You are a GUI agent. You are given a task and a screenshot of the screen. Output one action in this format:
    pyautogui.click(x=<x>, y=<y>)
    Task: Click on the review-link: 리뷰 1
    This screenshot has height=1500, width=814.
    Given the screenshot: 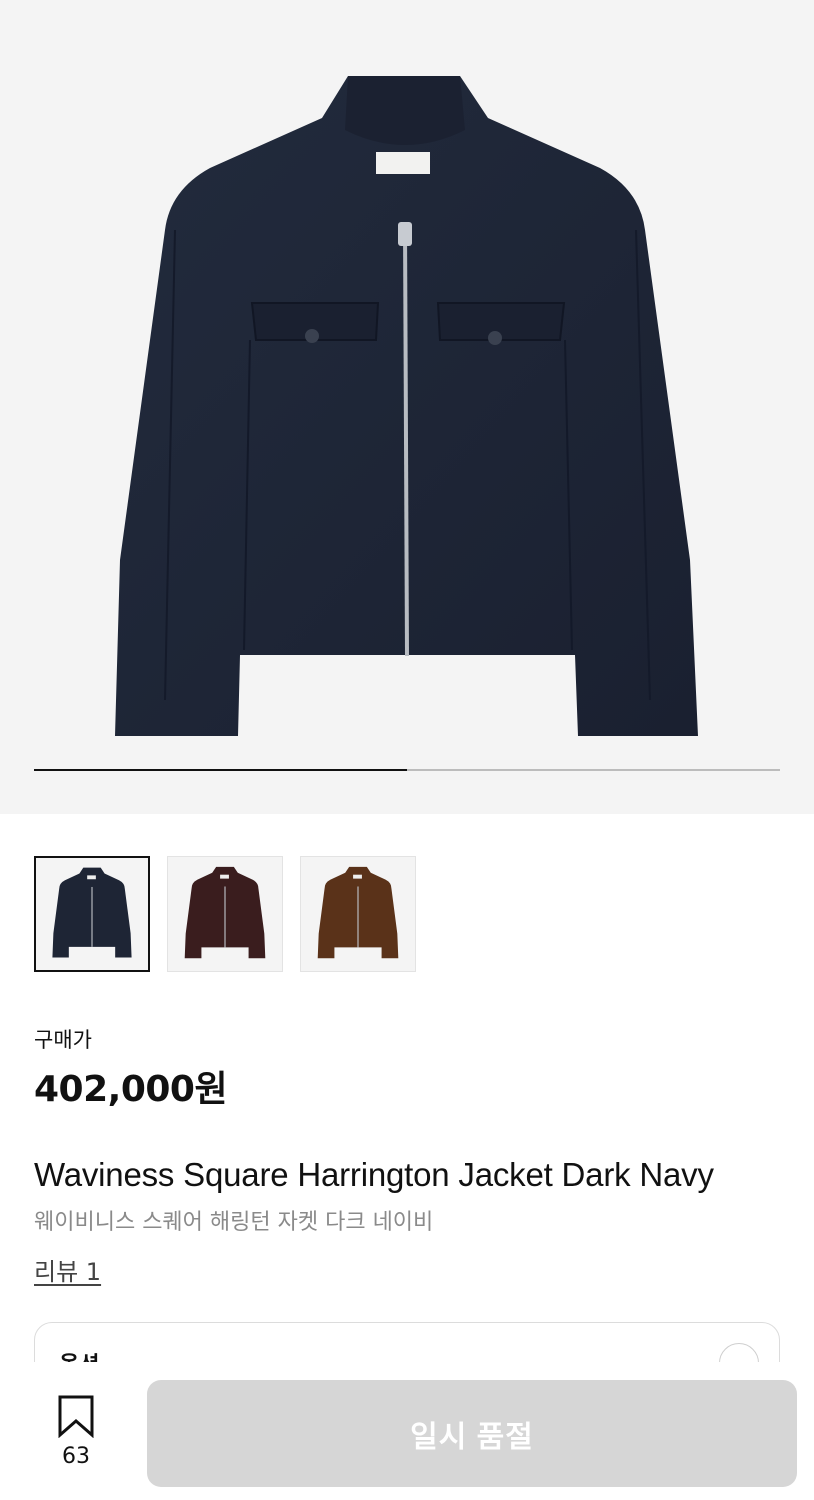 What is the action you would take?
    pyautogui.click(x=67, y=1269)
    